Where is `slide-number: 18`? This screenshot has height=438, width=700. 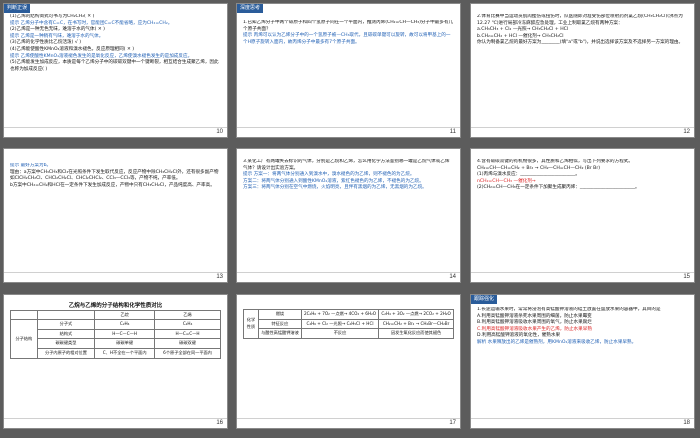
slide-number: 18 is located at coordinates (686, 423).